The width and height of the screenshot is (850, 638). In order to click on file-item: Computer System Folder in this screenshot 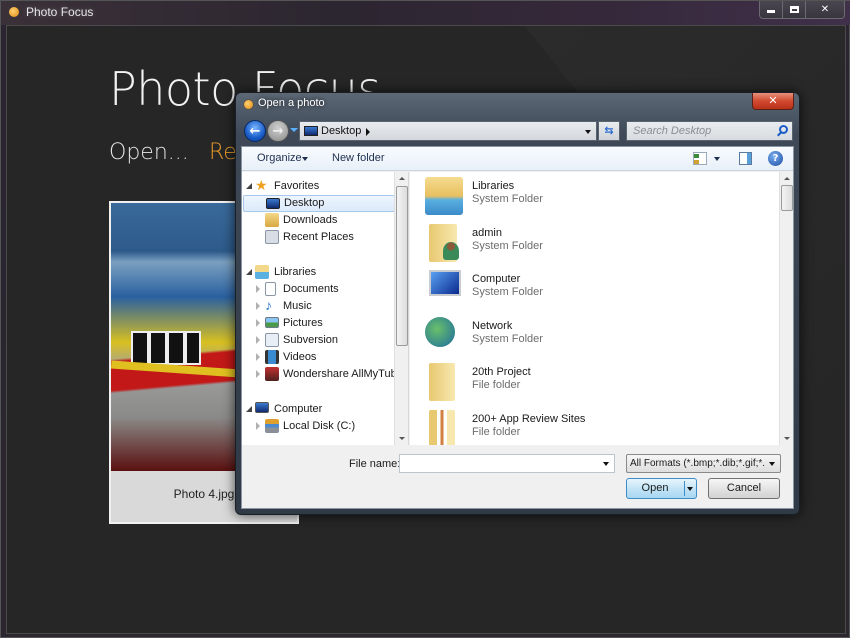, I will do `click(595, 290)`.